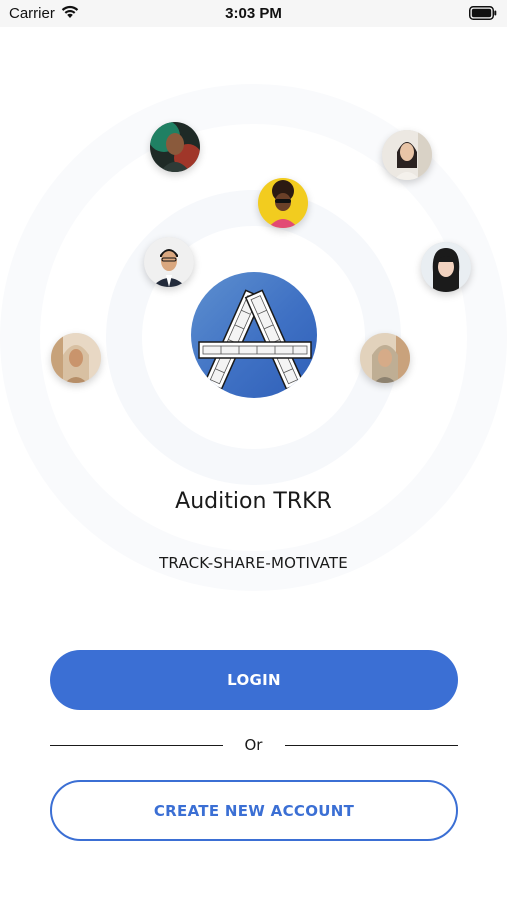 The height and width of the screenshot is (900, 507). I want to click on battery-icon, so click(483, 15).